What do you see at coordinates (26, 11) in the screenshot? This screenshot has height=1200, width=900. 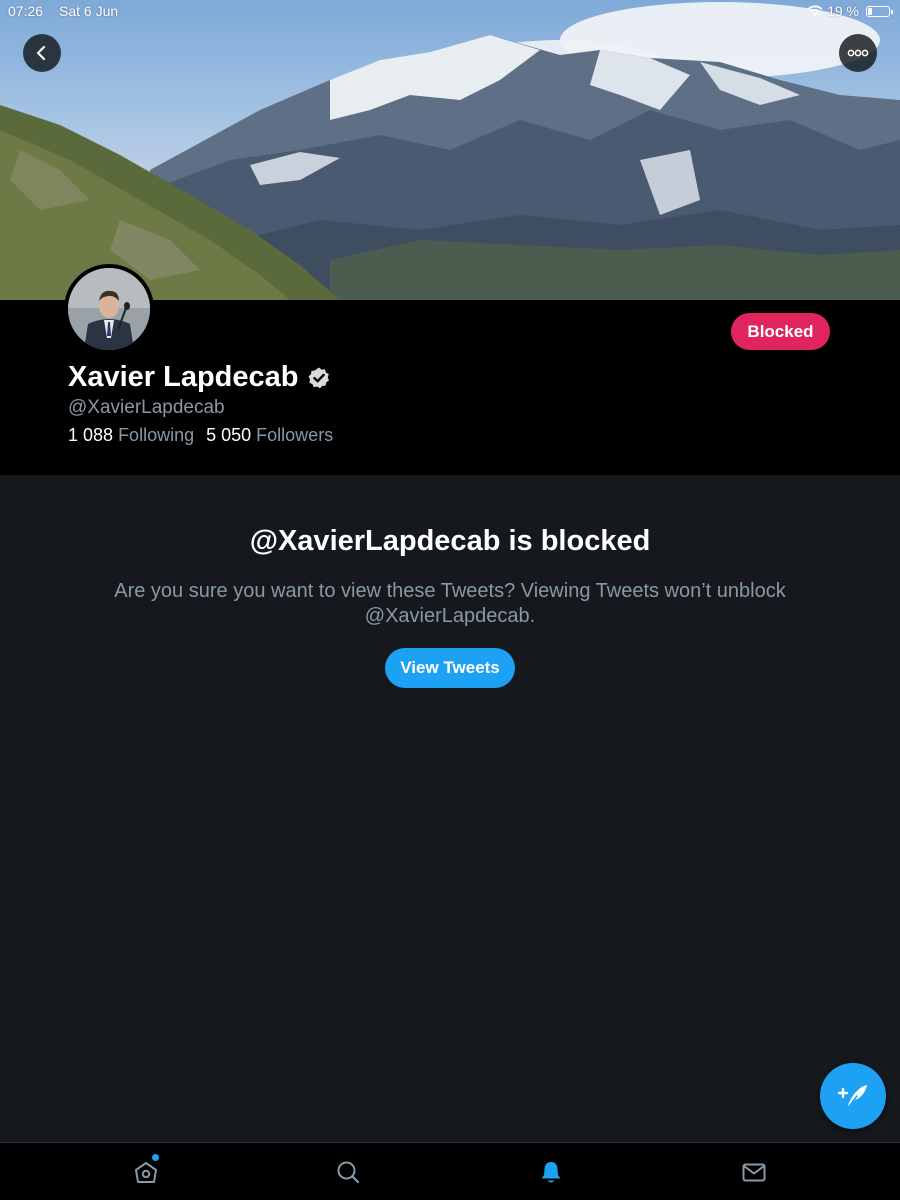 I see `status-time: 07:26` at bounding box center [26, 11].